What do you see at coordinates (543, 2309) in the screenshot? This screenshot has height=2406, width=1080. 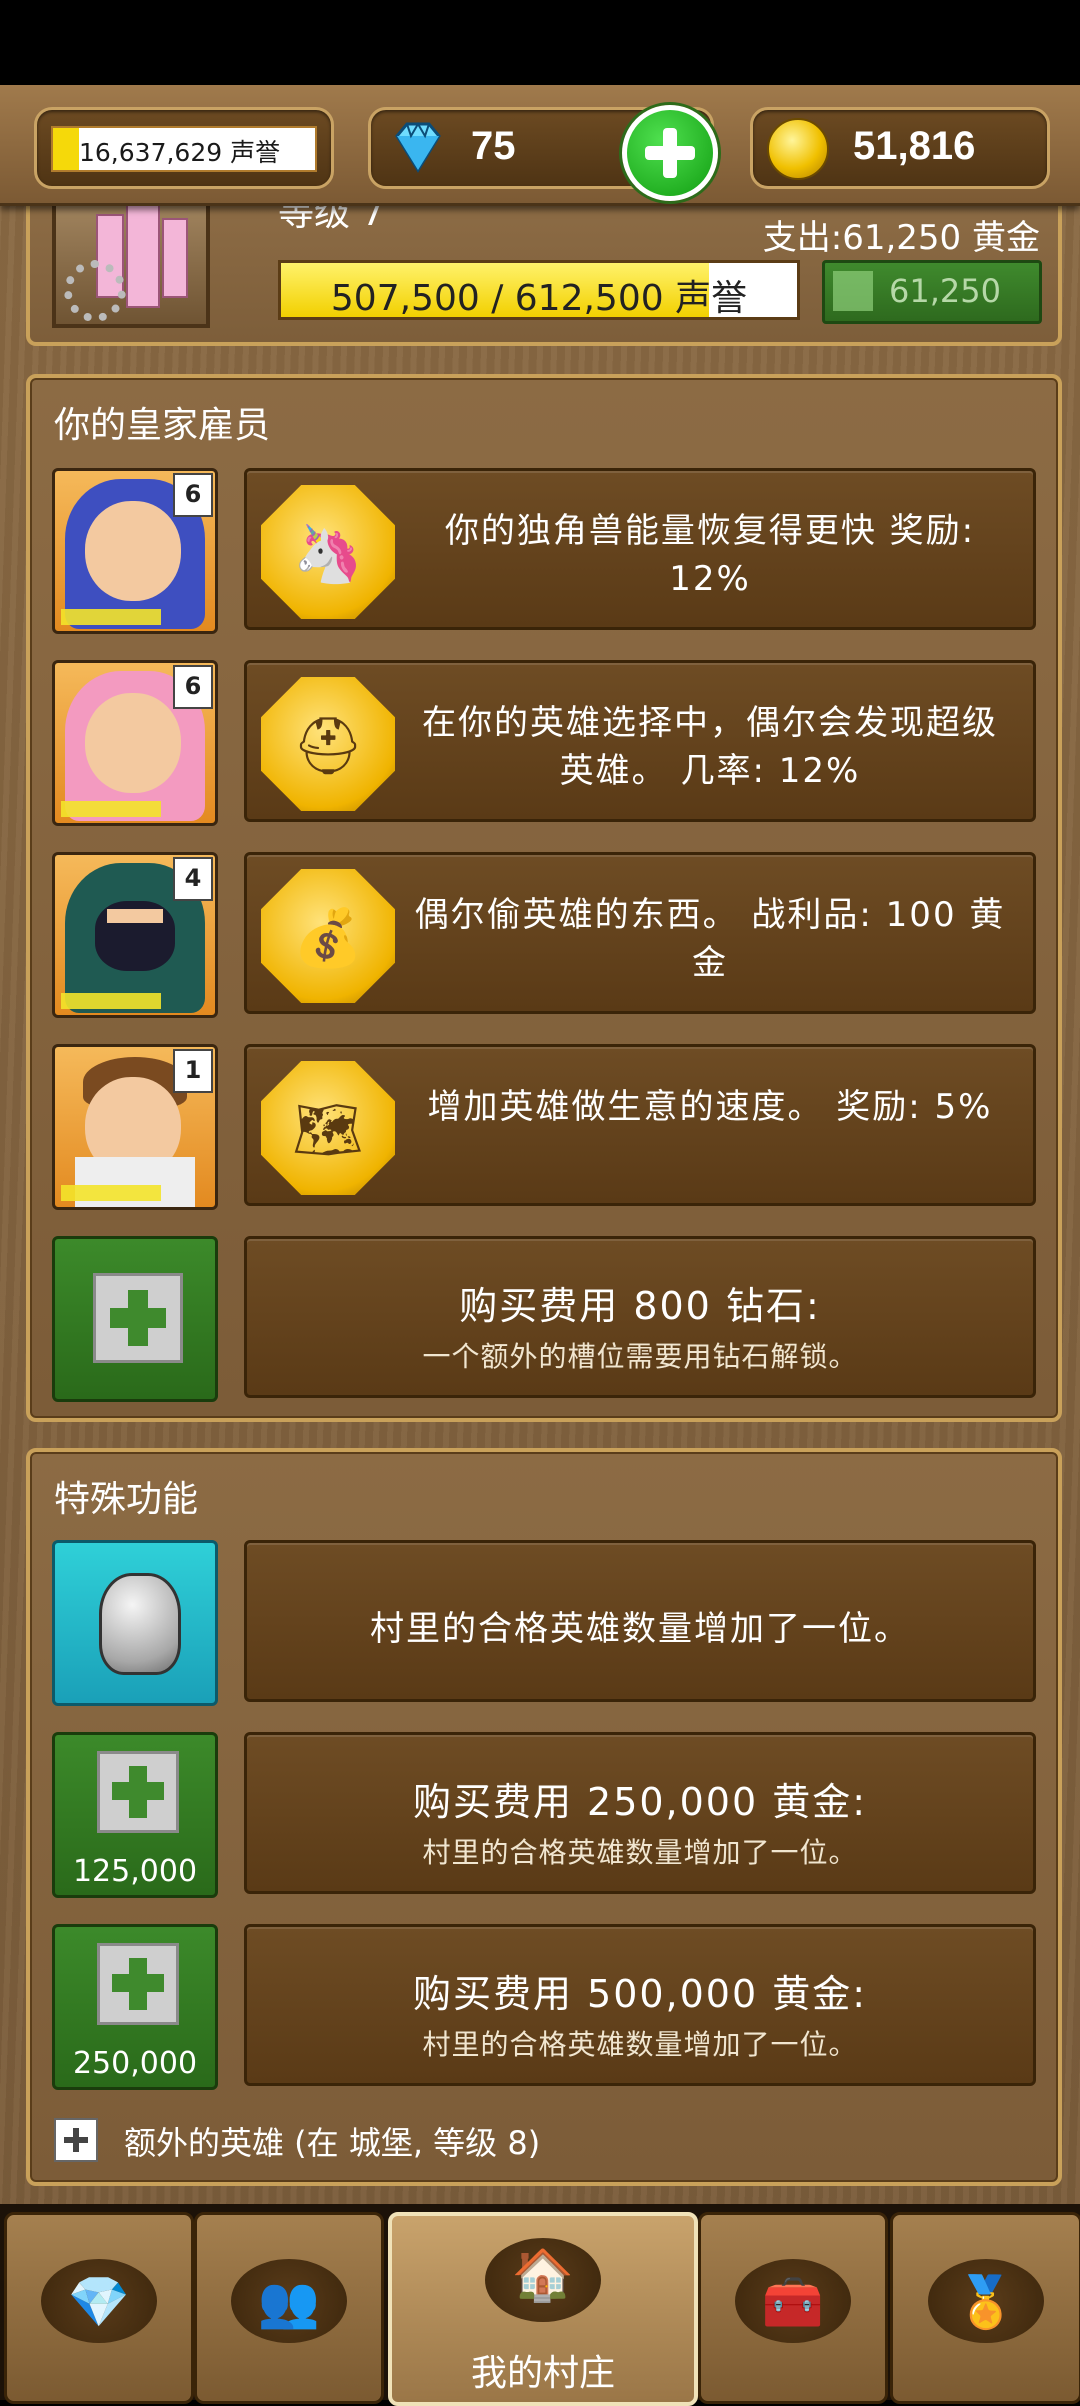 I see `nav-village-button: 🏠 我的村庄` at bounding box center [543, 2309].